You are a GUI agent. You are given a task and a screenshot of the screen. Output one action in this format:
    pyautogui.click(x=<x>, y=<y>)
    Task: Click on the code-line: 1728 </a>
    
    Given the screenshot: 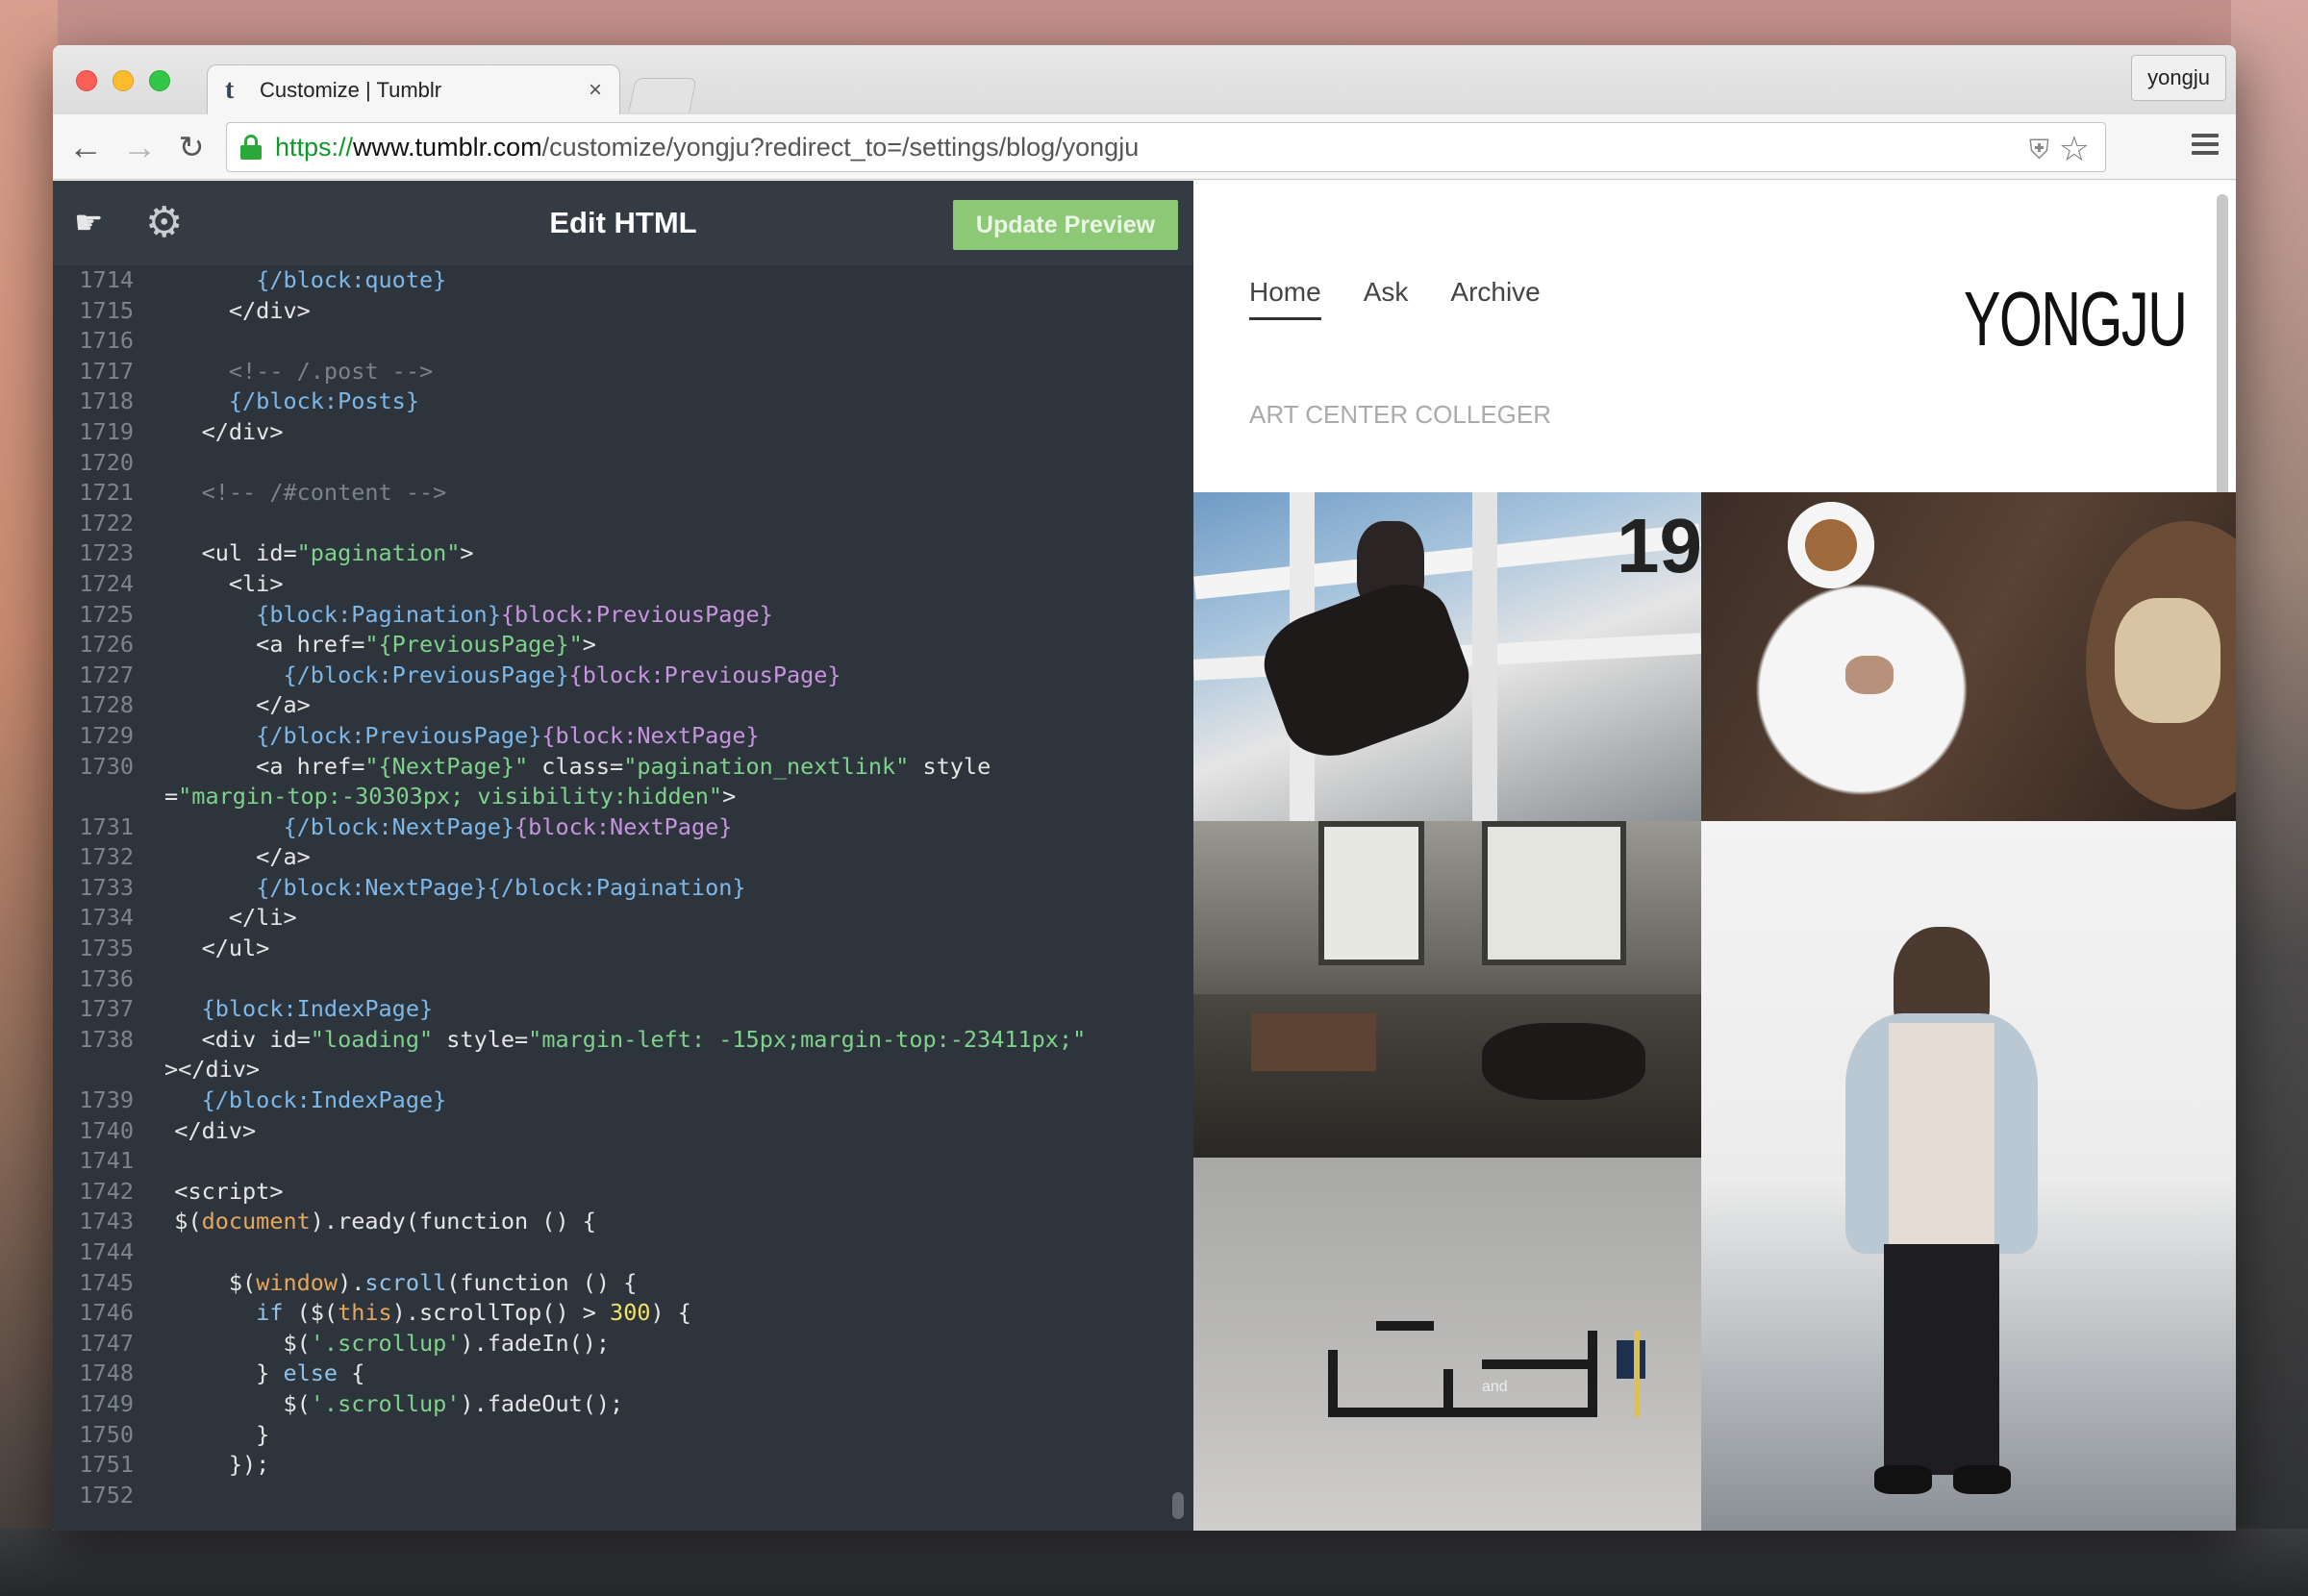 What is the action you would take?
    pyautogui.click(x=623, y=705)
    